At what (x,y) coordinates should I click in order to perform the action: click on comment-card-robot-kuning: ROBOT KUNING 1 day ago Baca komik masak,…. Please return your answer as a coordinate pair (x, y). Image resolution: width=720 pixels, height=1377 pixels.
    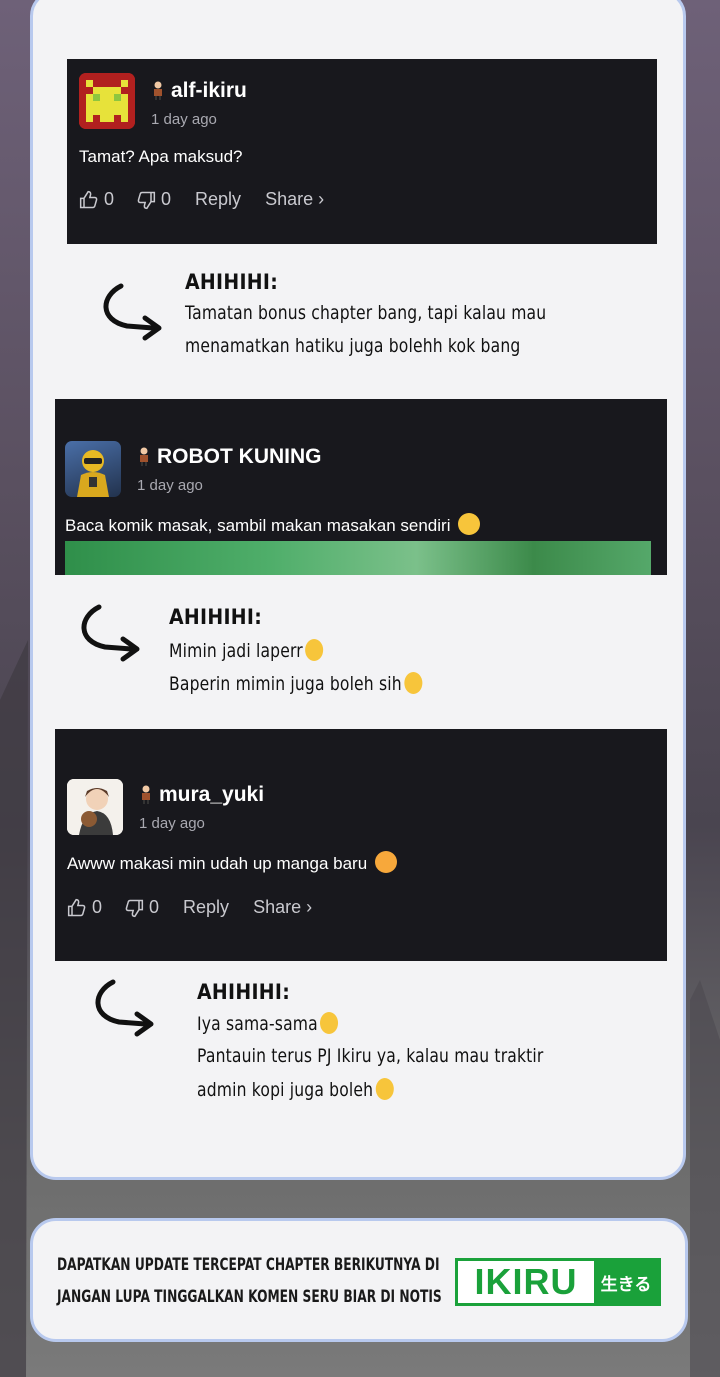
    Looking at the image, I should click on (361, 487).